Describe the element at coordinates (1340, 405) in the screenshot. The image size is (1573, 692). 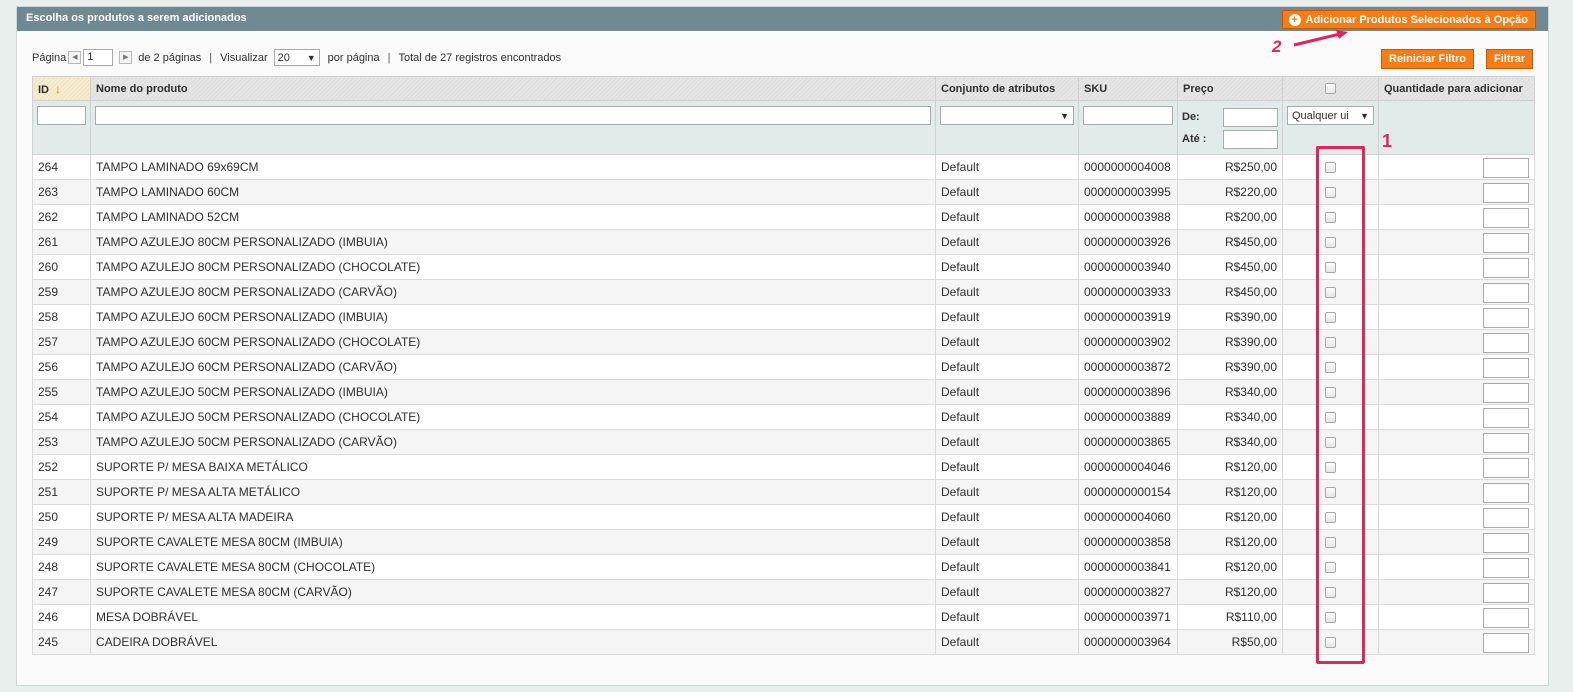
I see `highlight-box-checkbox-column` at that location.